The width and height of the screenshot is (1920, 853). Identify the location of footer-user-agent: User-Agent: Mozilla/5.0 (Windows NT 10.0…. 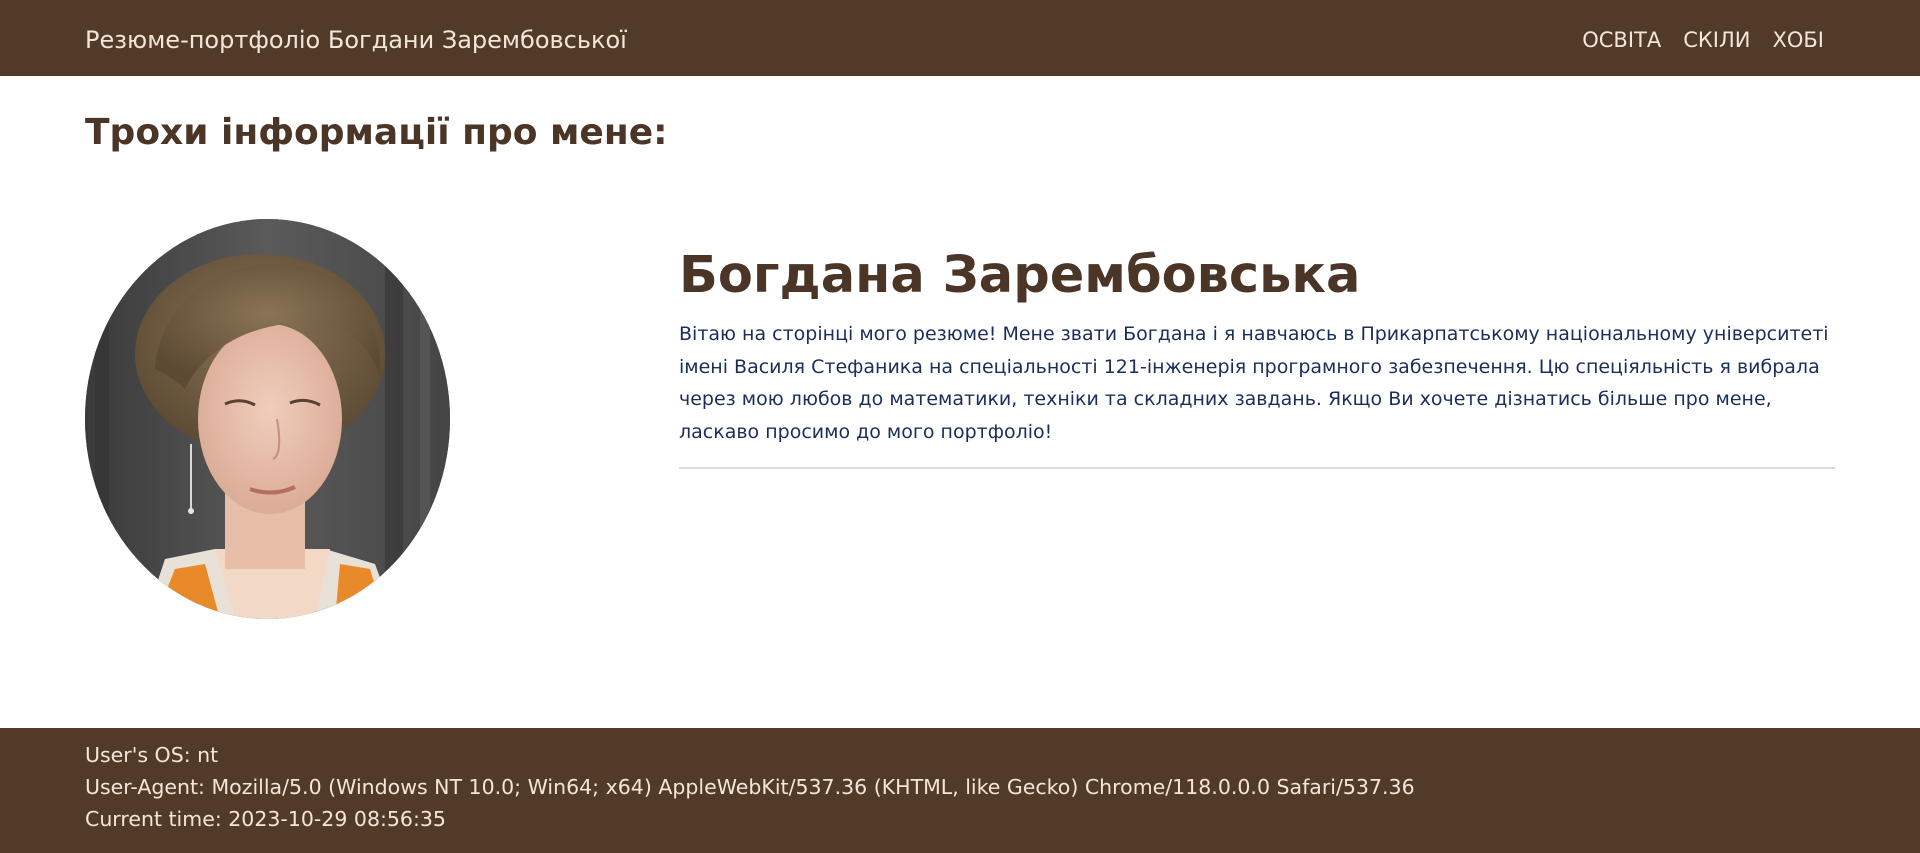
(750, 787).